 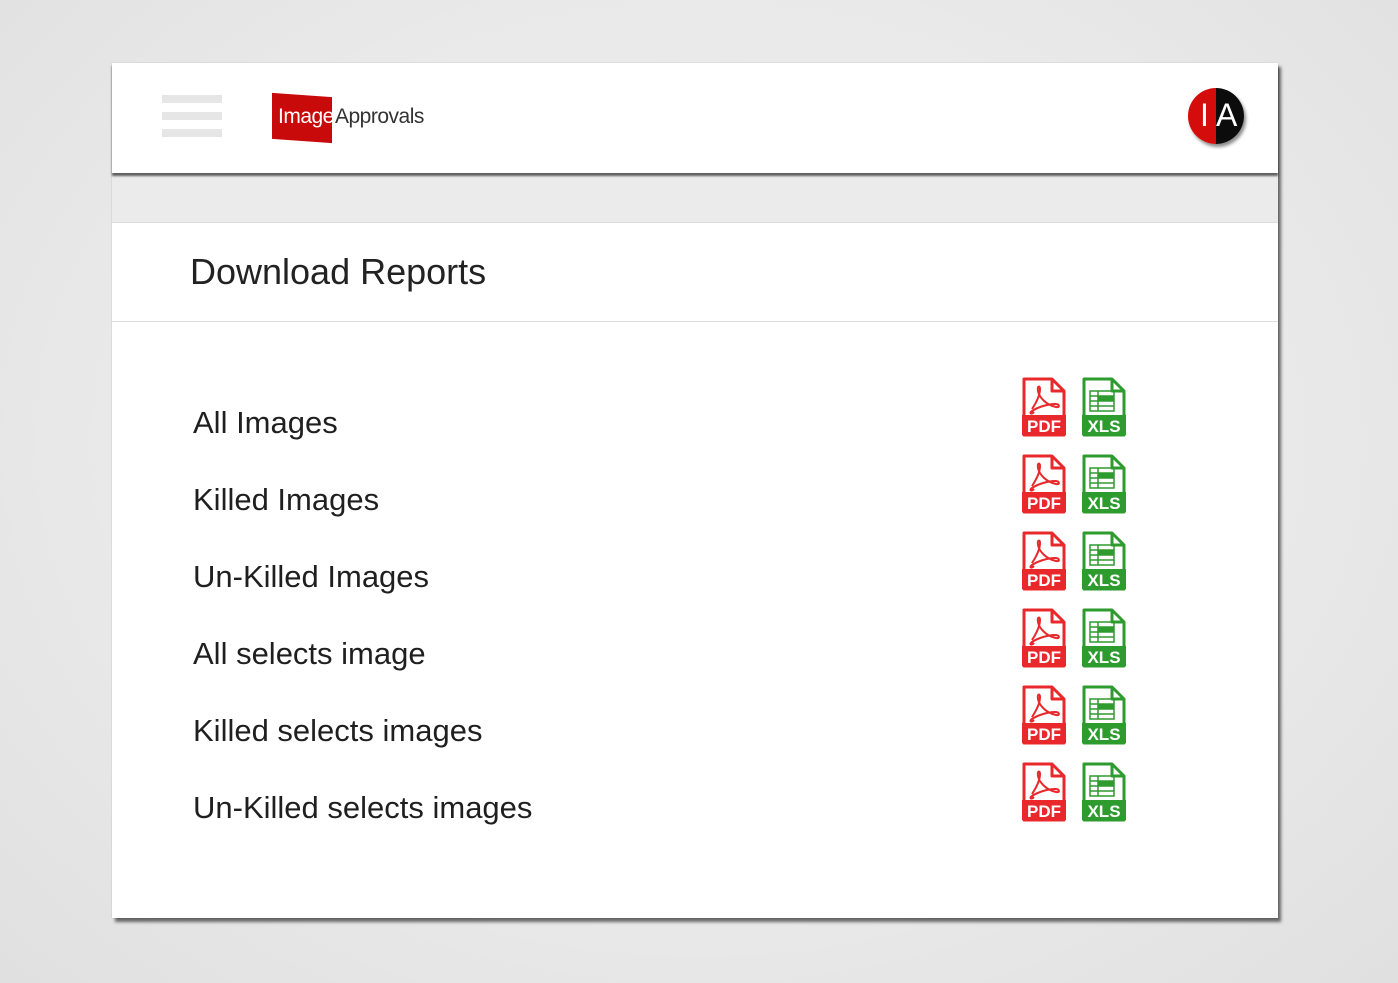 What do you see at coordinates (311, 576) in the screenshot?
I see `report-label: Un-Killed Images` at bounding box center [311, 576].